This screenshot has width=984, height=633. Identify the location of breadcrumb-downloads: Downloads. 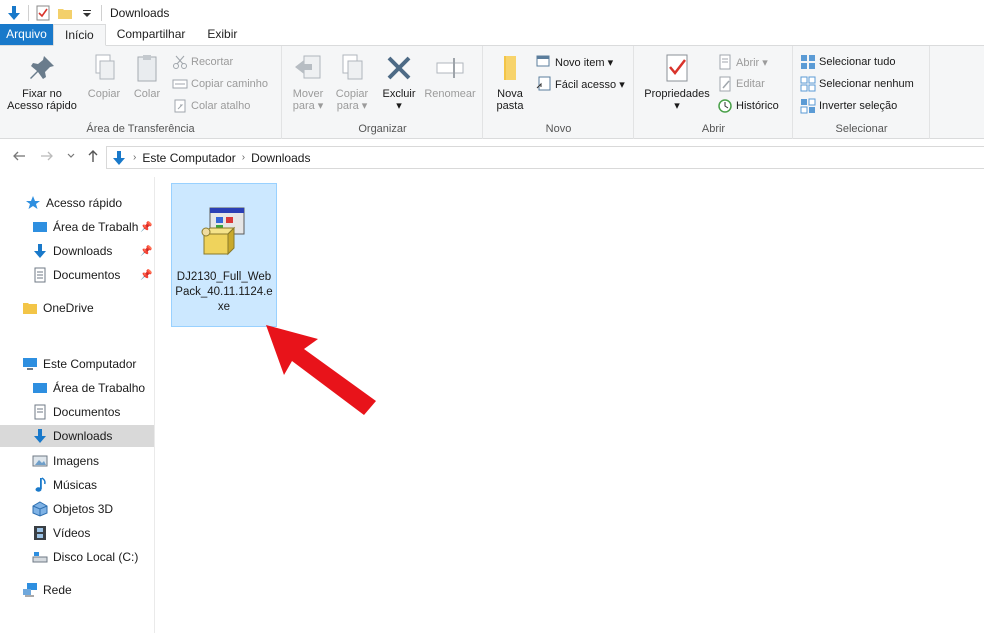
(280, 158).